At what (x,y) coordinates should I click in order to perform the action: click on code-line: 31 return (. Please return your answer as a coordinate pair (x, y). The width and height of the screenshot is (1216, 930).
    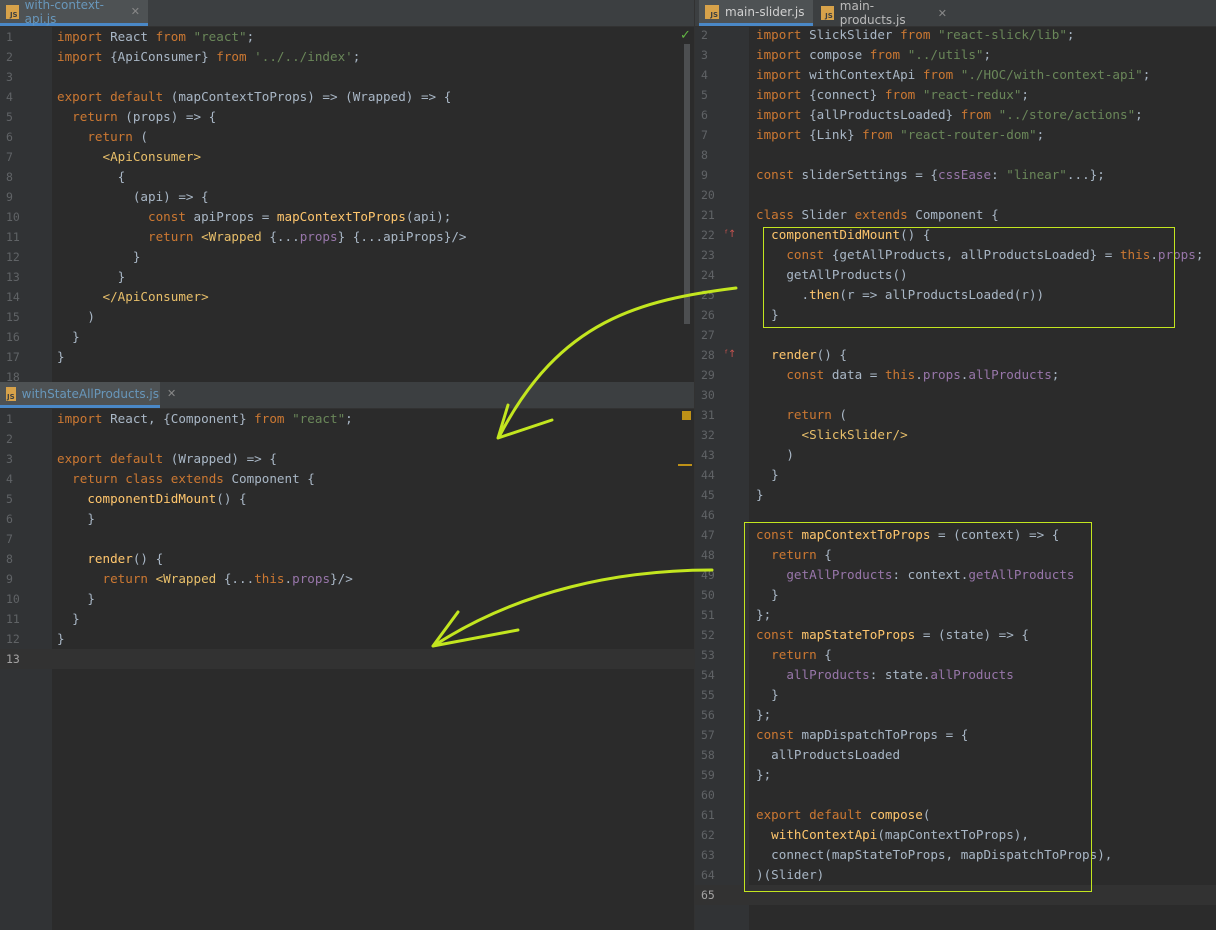
    Looking at the image, I should click on (955, 415).